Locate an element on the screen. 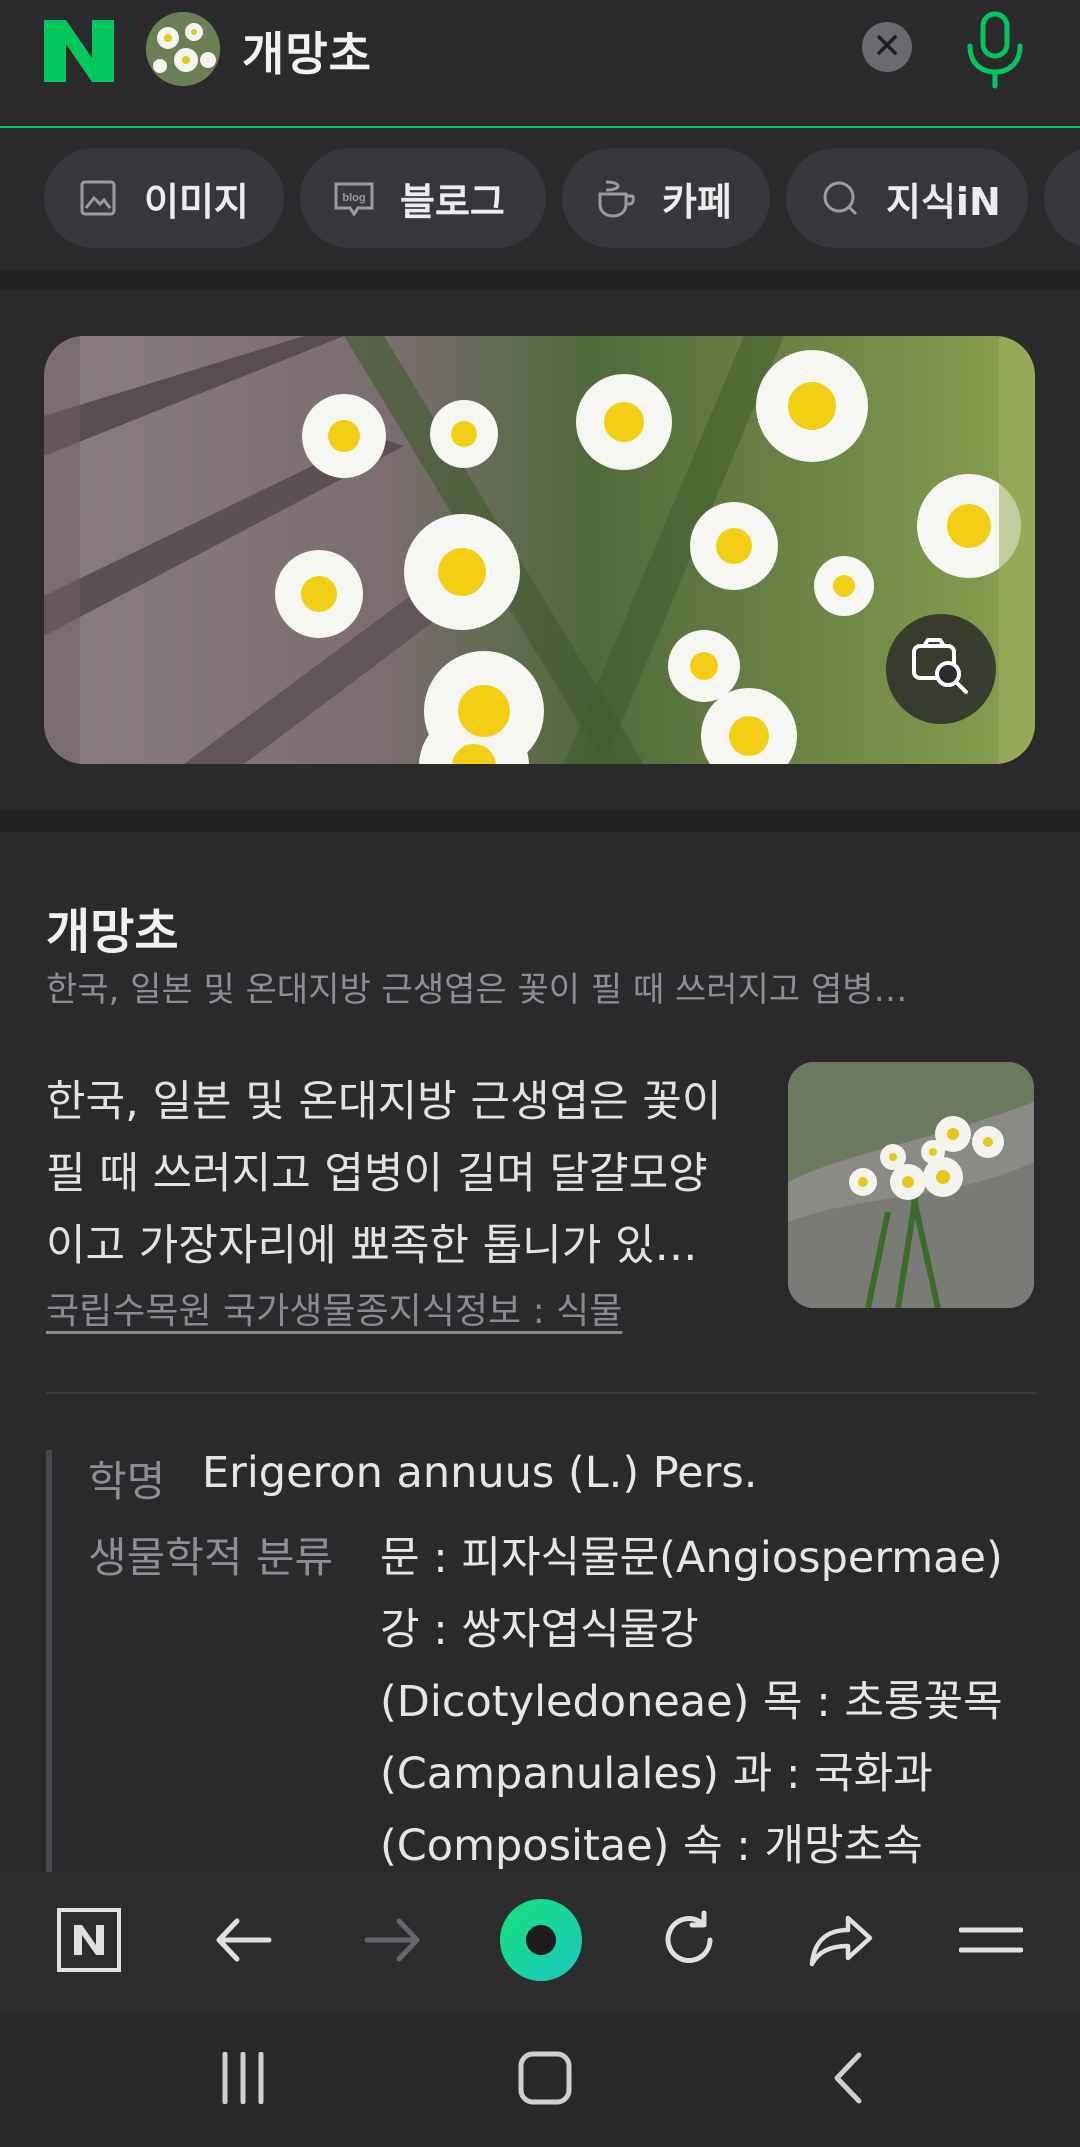 Image resolution: width=1080 pixels, height=2147 pixels. refresh-icon is located at coordinates (689, 1942).